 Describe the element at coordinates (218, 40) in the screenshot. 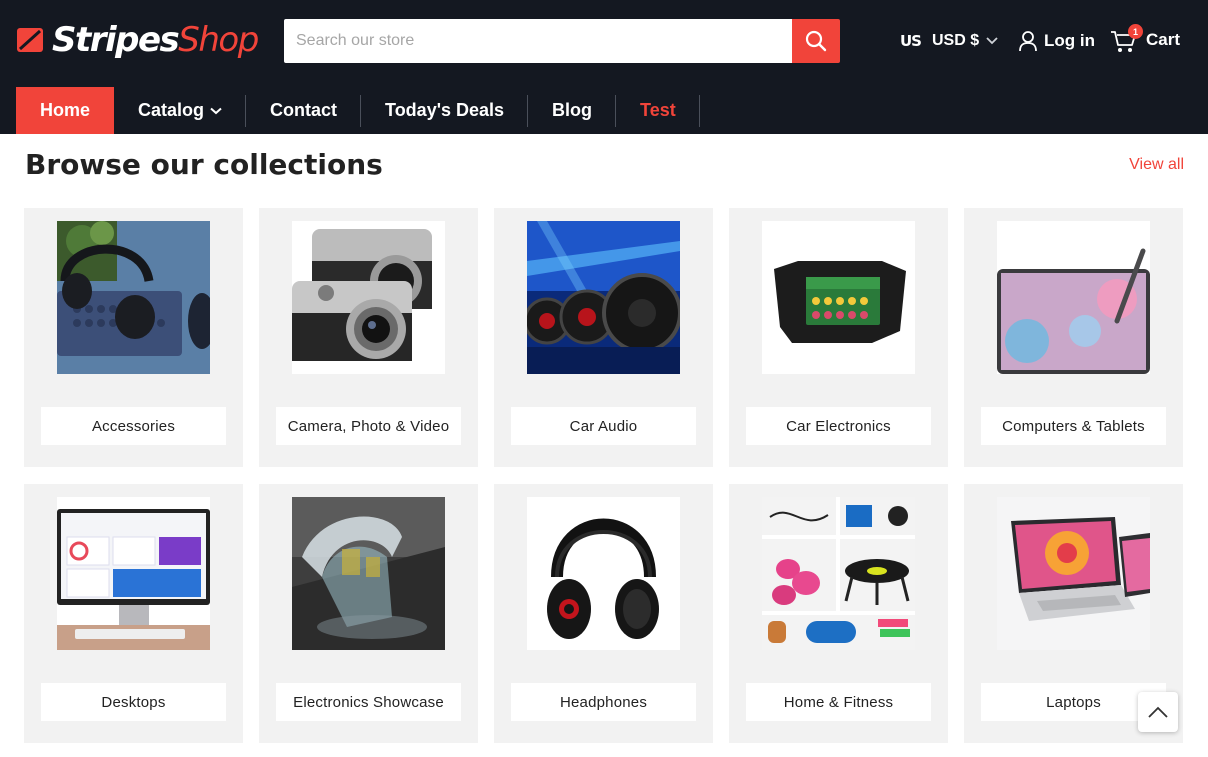

I see `logo-text-shop: Shop` at that location.